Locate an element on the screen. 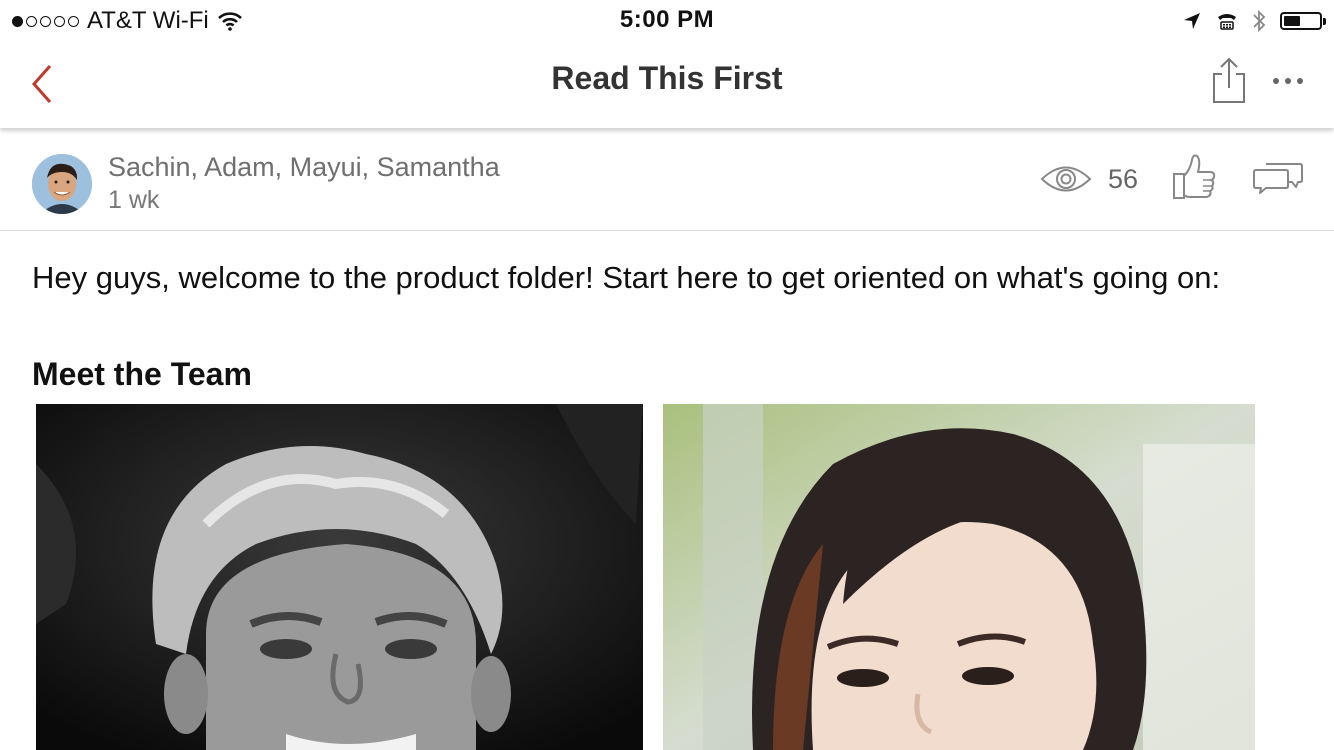 Image resolution: width=1334 pixels, height=750 pixels. location-arrow-icon is located at coordinates (1192, 21).